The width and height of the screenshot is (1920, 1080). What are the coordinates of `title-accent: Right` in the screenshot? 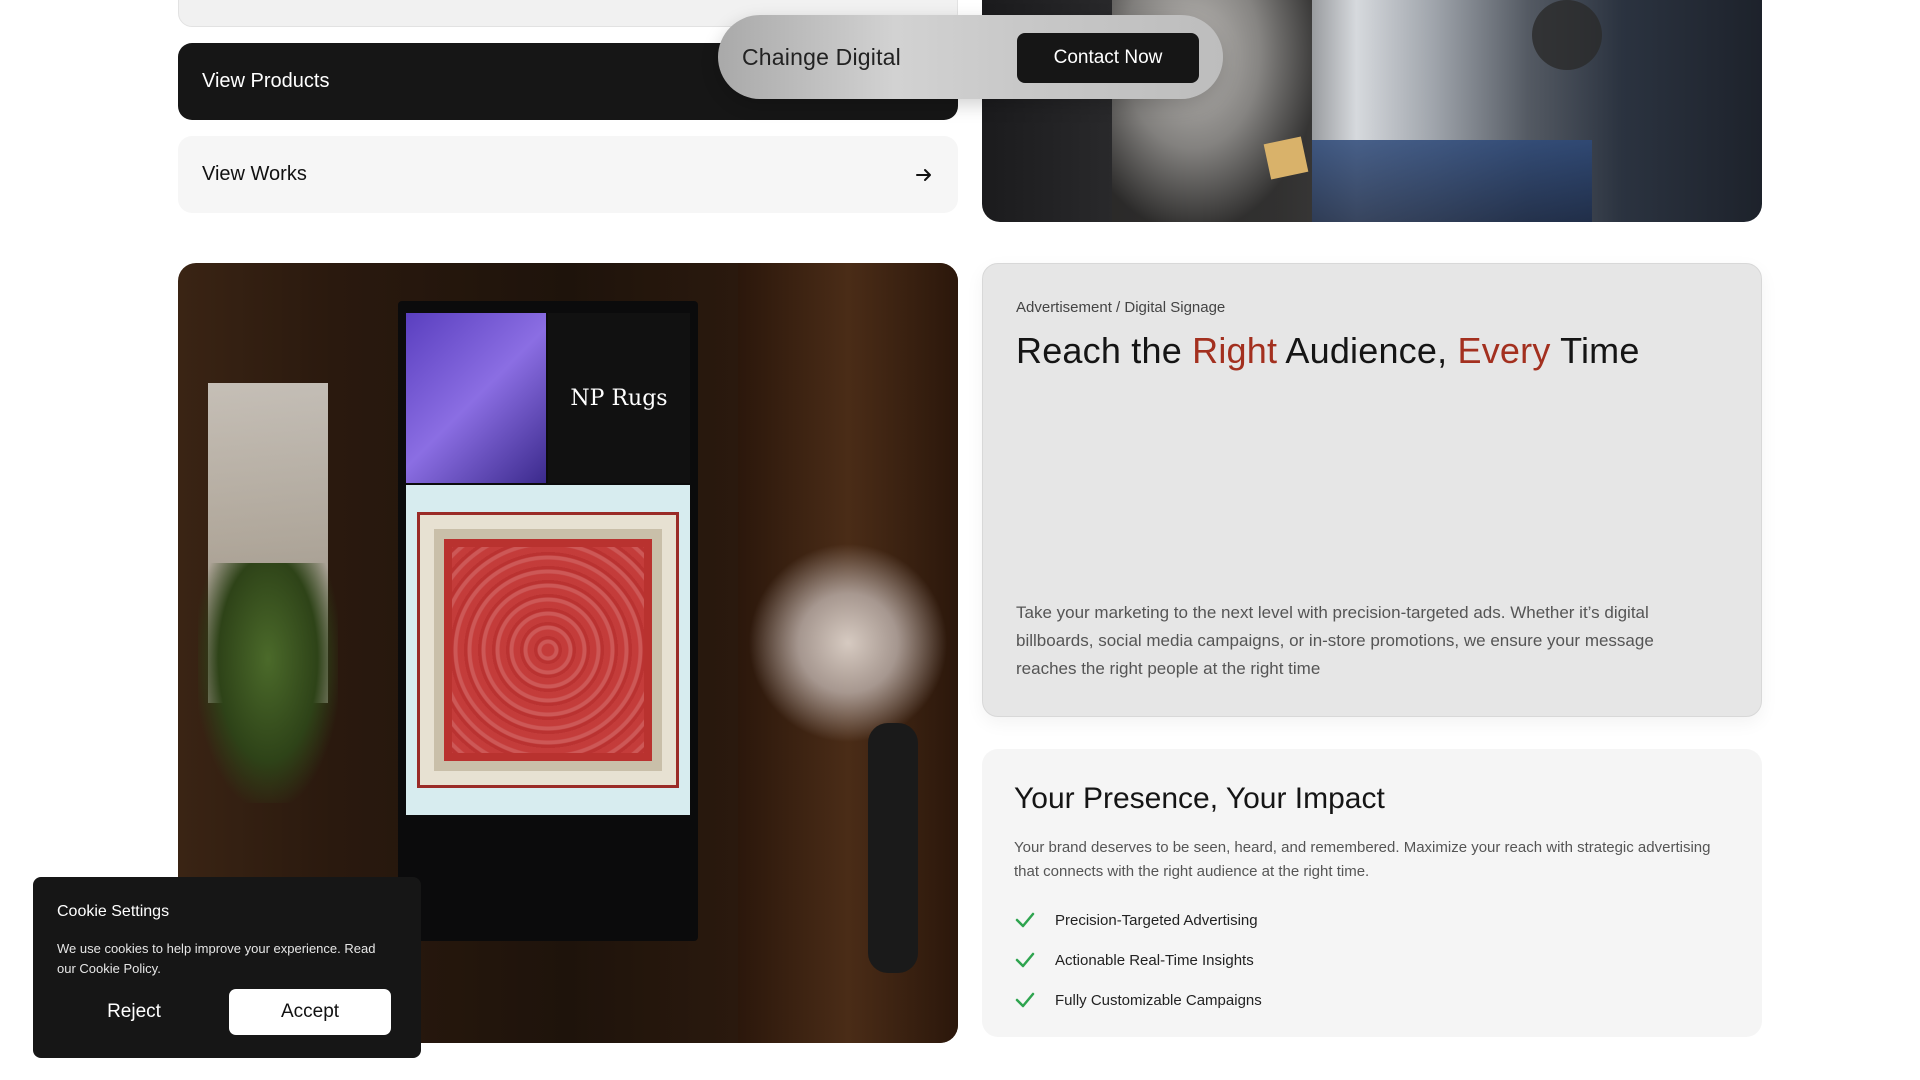 It's located at (1235, 350).